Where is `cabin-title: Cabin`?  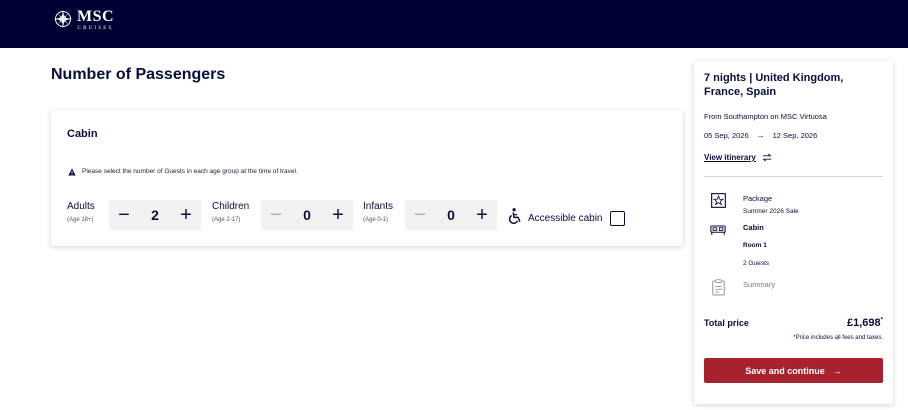 cabin-title: Cabin is located at coordinates (82, 134).